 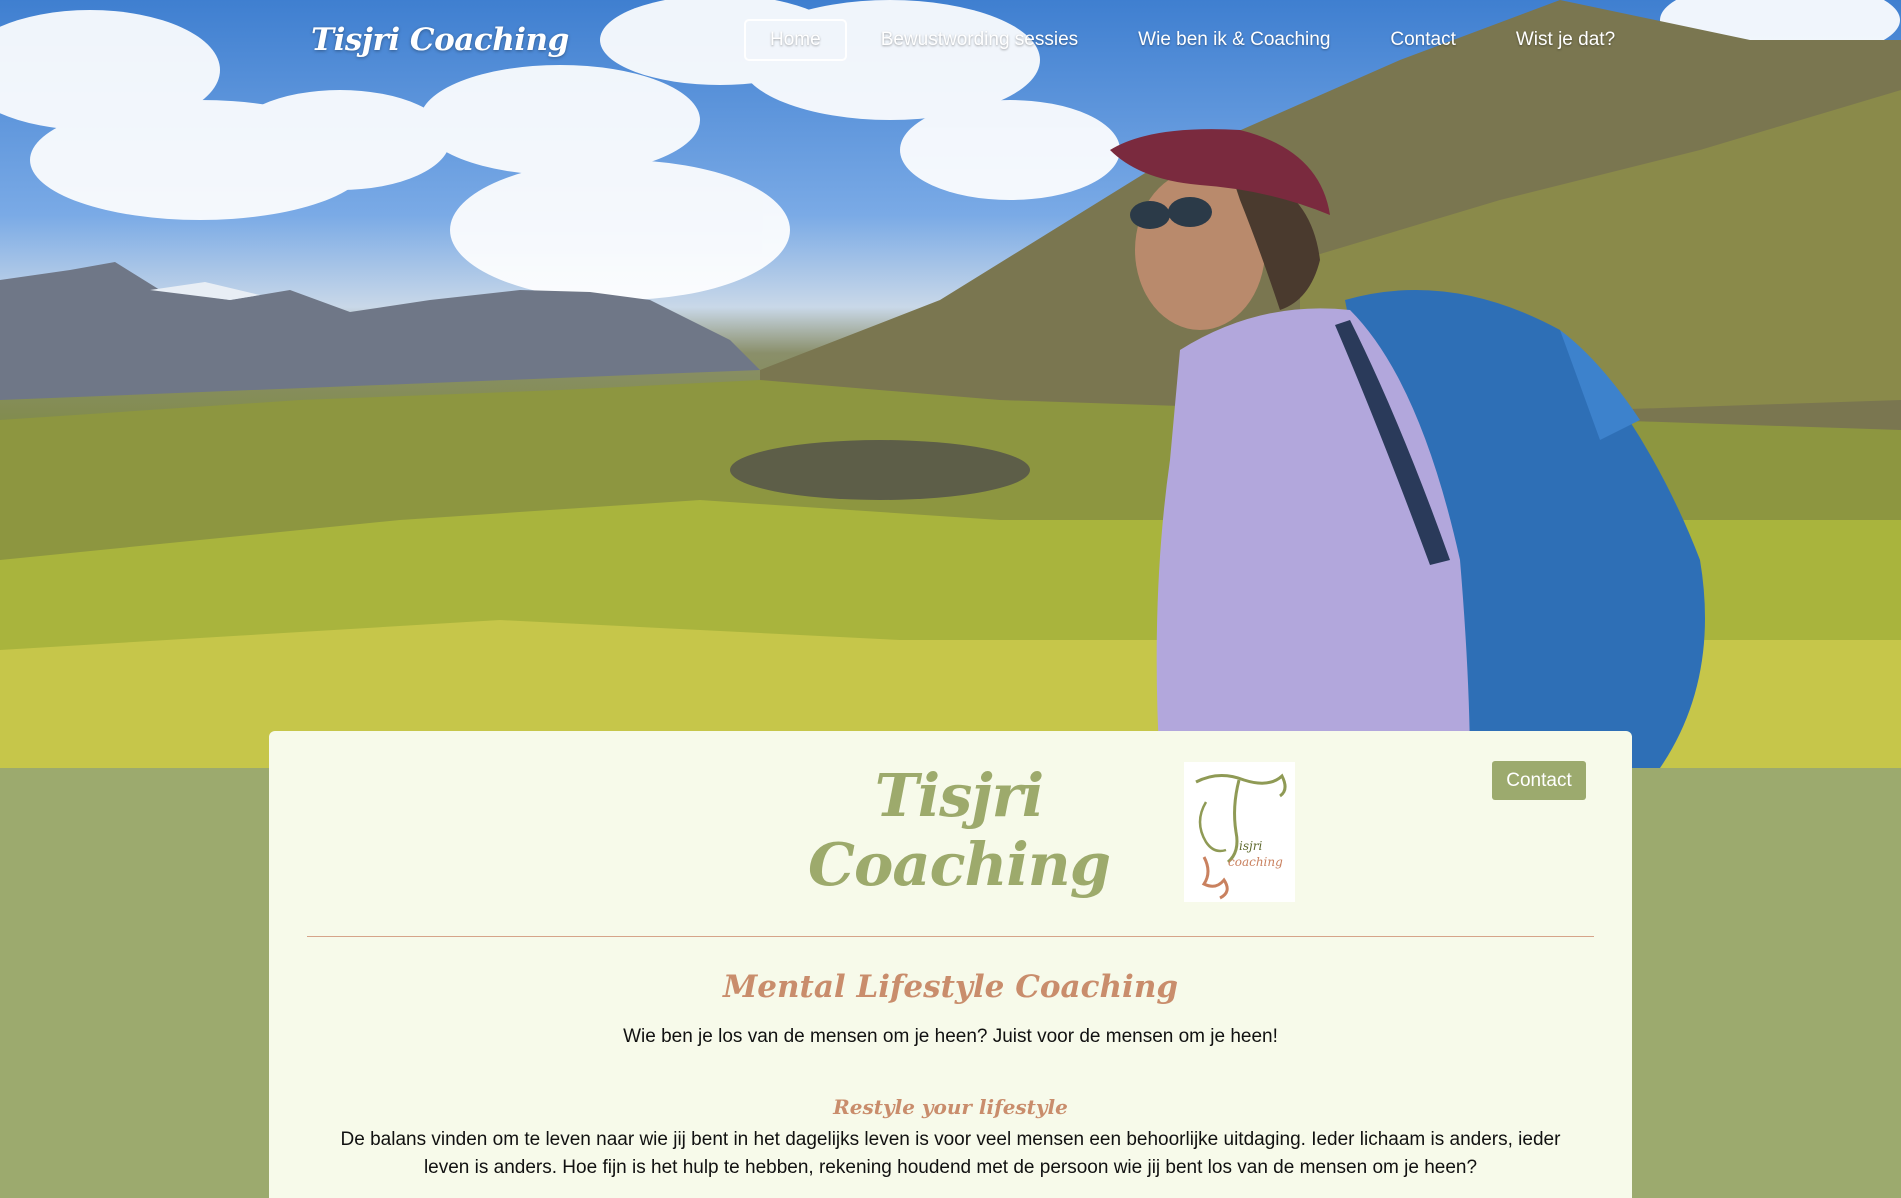 What do you see at coordinates (1539, 780) in the screenshot?
I see `contact-button: Contact` at bounding box center [1539, 780].